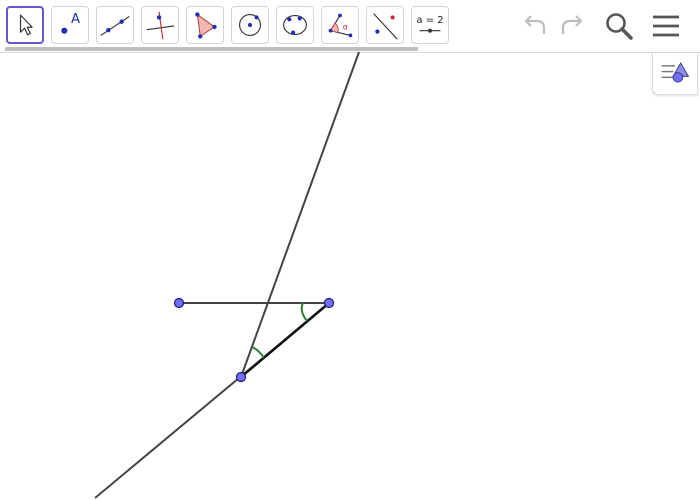 The image size is (700, 500). I want to click on style-bar-toggle-button, so click(675, 74).